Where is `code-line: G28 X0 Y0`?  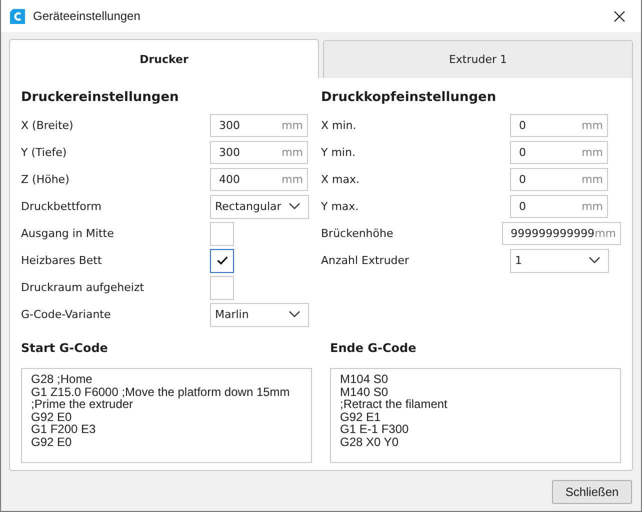
code-line: G28 X0 Y0 is located at coordinates (370, 442).